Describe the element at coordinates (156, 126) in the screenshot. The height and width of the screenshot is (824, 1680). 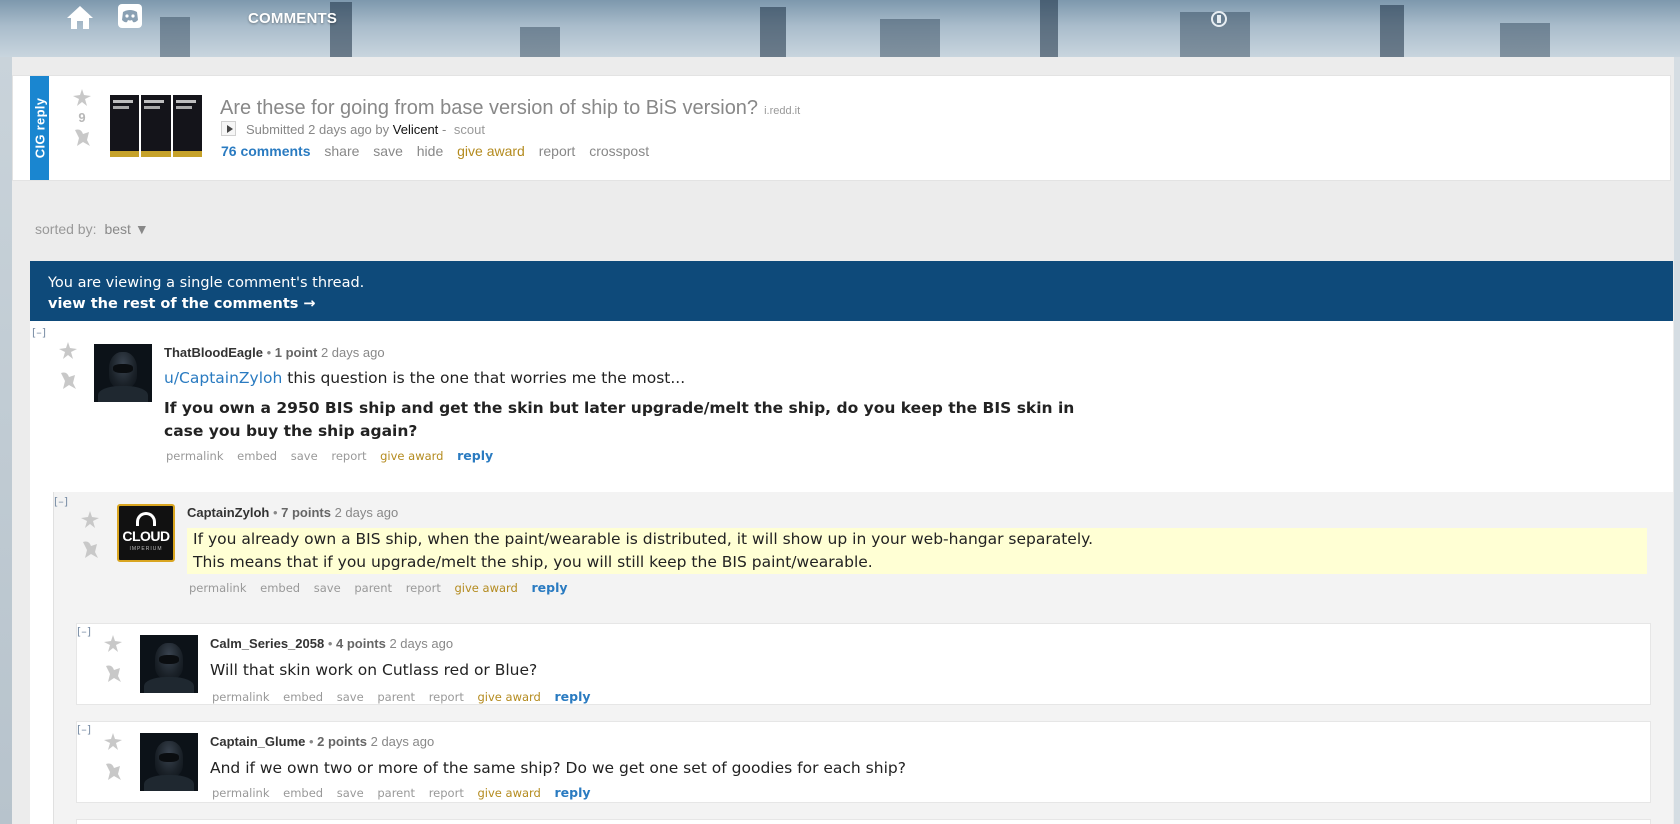
I see `post-thumbnail` at that location.